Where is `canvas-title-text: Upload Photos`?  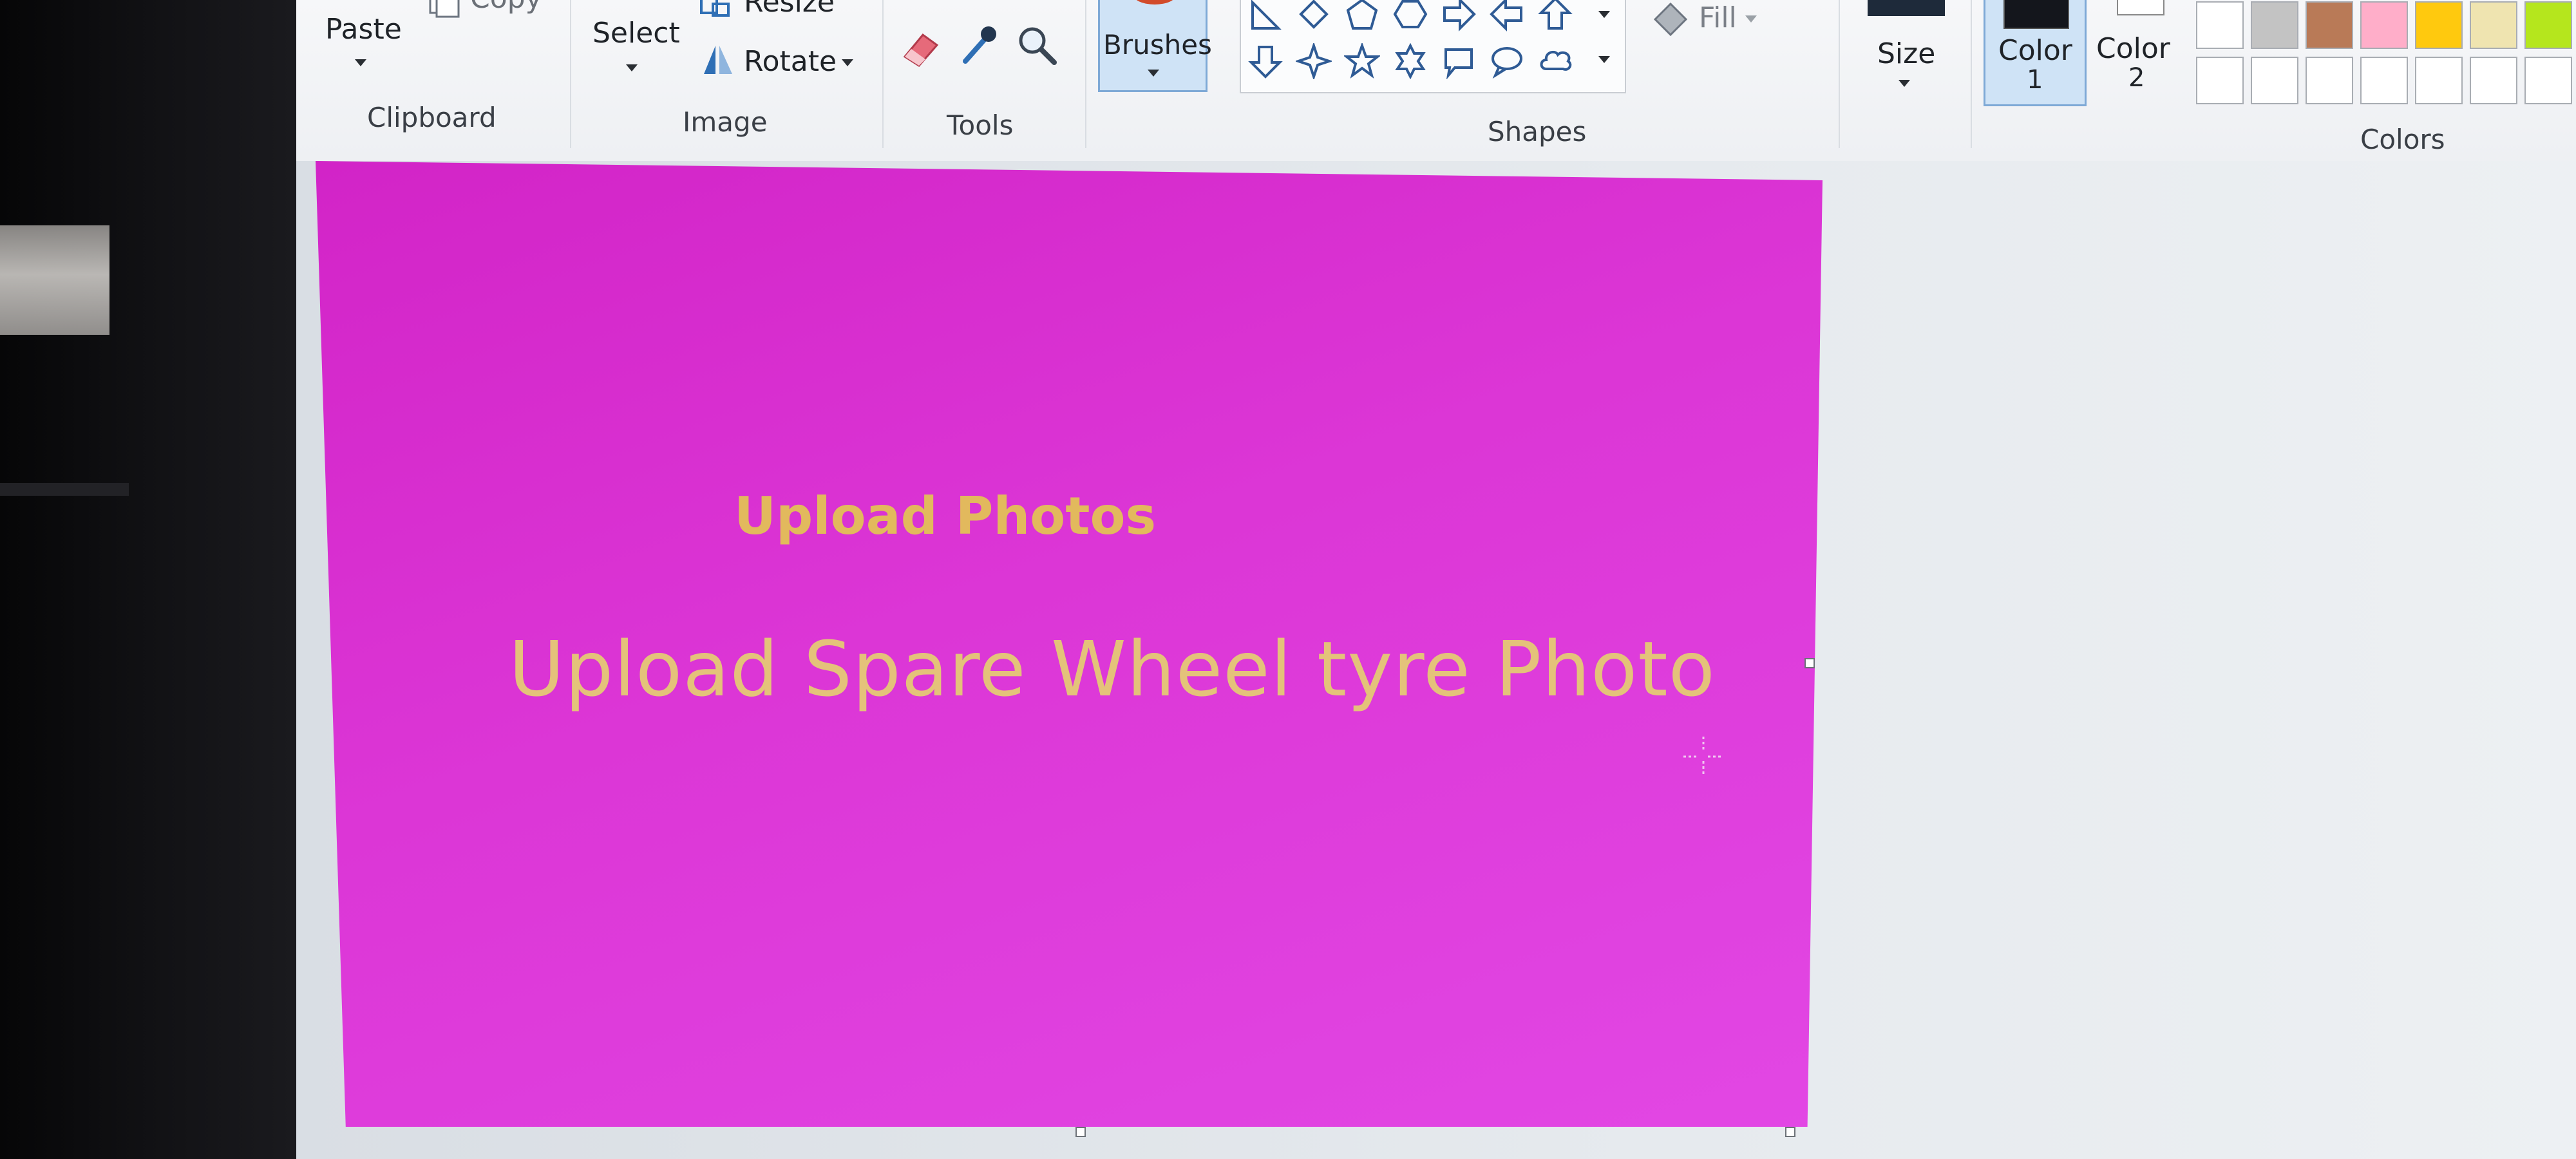
canvas-title-text: Upload Photos is located at coordinates (945, 516).